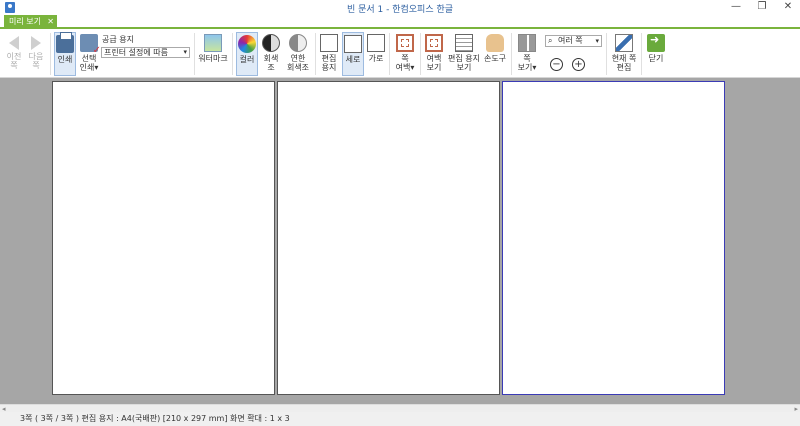  I want to click on close-window-button: ✕, so click(788, 7).